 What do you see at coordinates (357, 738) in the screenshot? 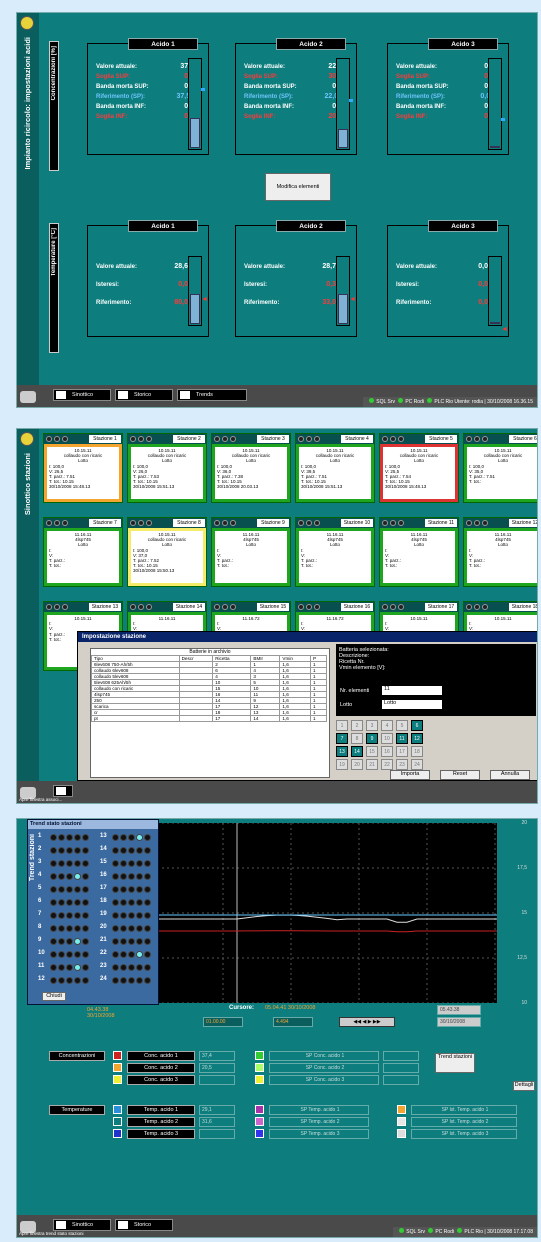
I see `element-number-button: 8` at bounding box center [357, 738].